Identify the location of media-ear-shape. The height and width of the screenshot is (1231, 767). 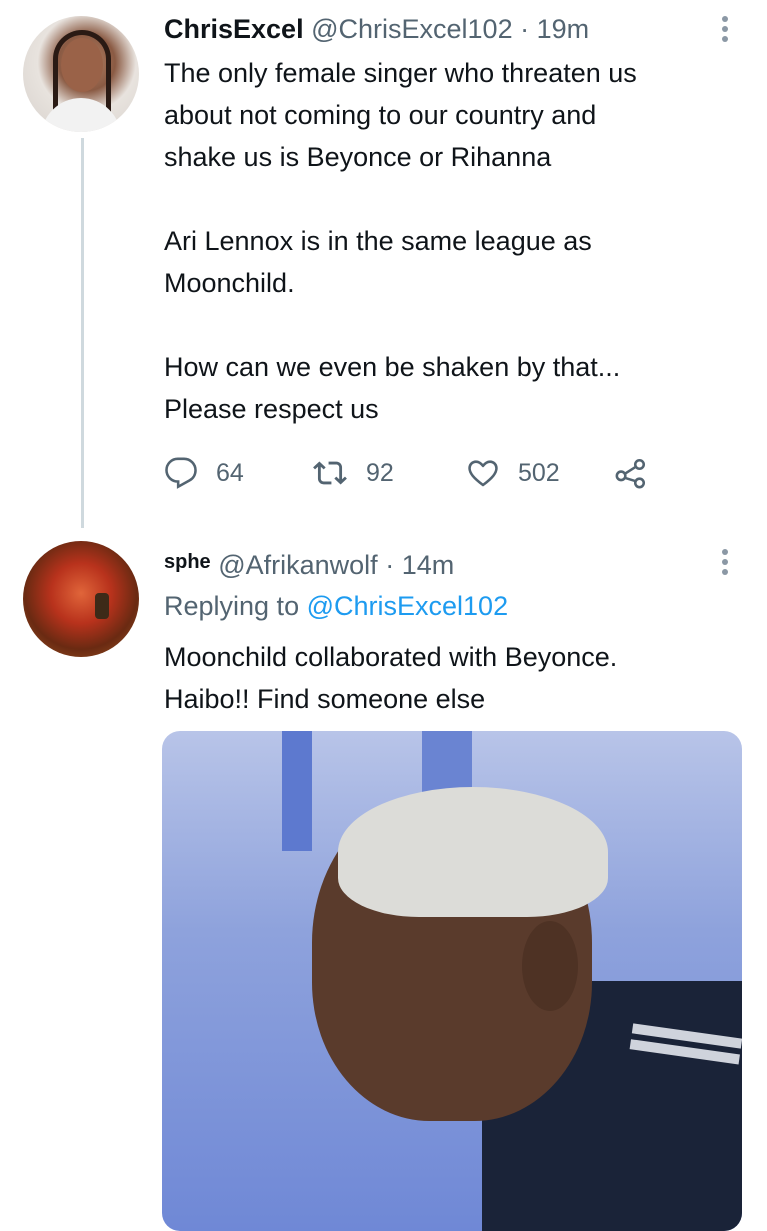
(550, 966).